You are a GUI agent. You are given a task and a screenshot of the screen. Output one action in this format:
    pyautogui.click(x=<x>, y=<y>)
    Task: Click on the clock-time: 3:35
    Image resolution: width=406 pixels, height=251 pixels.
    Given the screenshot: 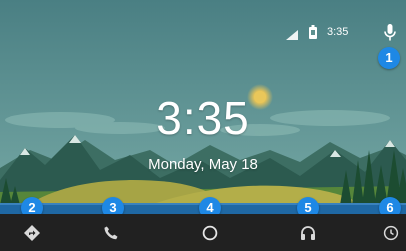 What is the action you would take?
    pyautogui.click(x=203, y=118)
    